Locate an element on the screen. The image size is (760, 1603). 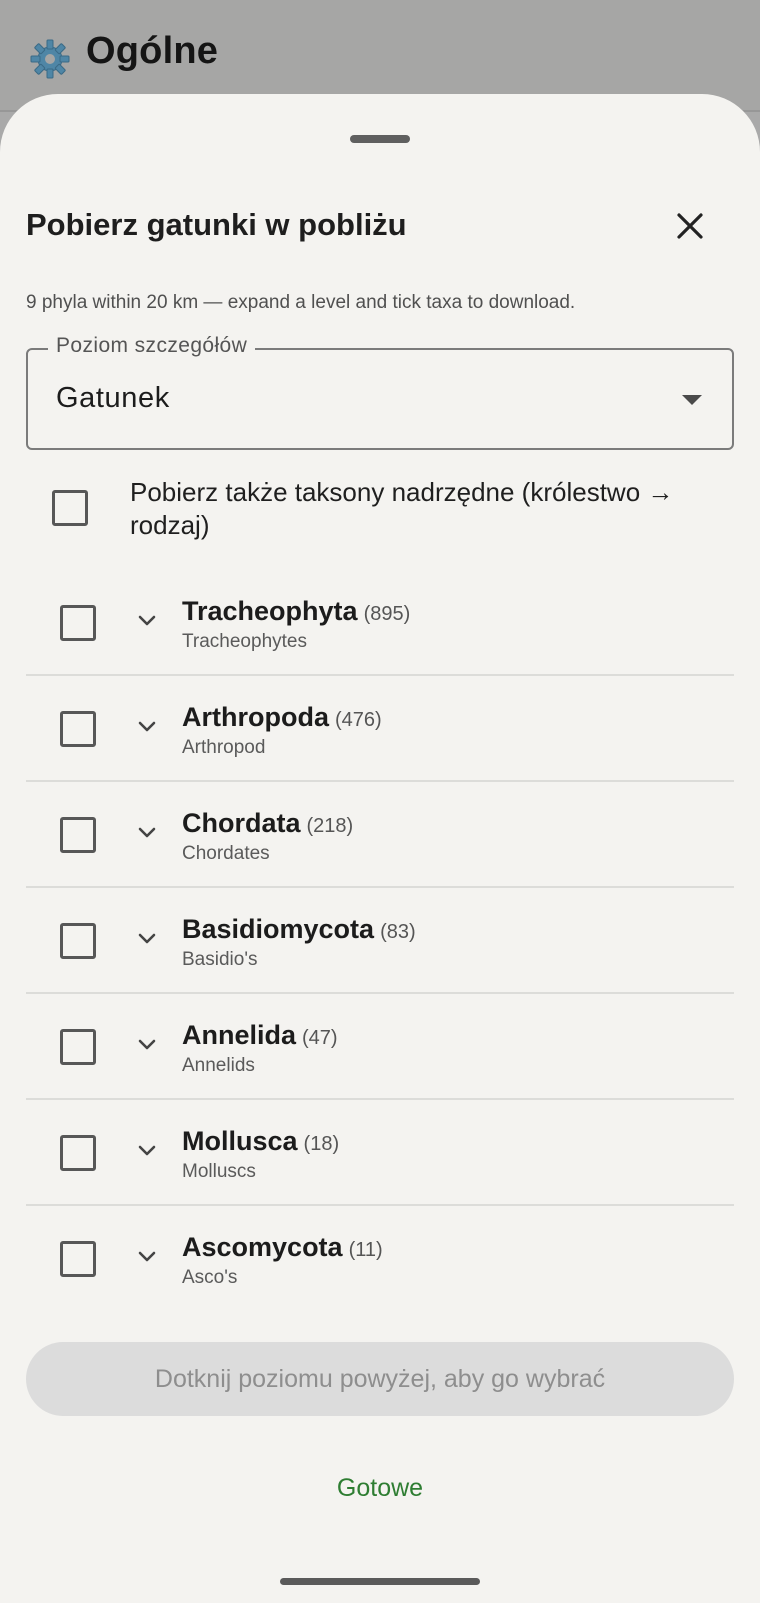
taxon-name: Ascomycota is located at coordinates (262, 1247).